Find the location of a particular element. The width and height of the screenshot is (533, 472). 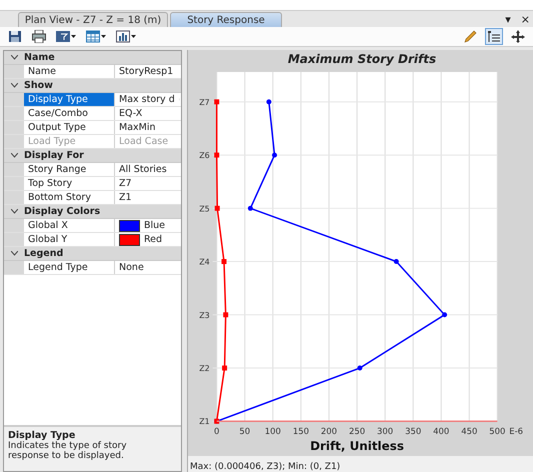

tick-label: 200 is located at coordinates (329, 431).